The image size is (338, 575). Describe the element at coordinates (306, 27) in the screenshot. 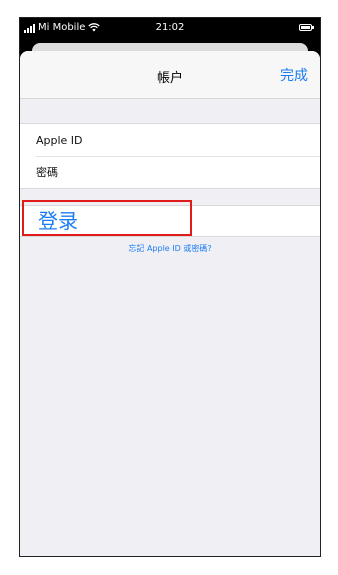

I see `battery-icon` at that location.